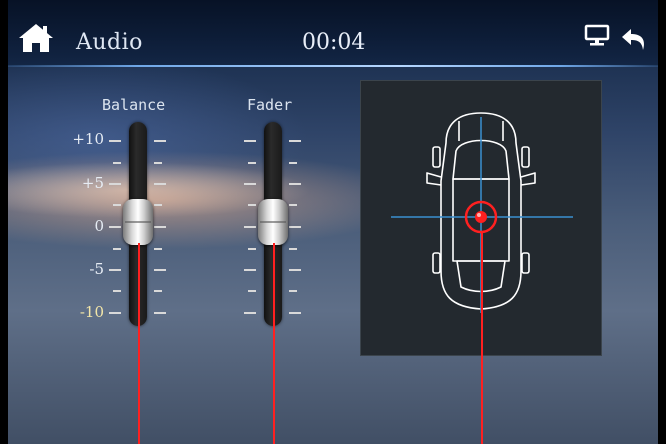 This screenshot has width=666, height=444. What do you see at coordinates (91, 312) in the screenshot?
I see `scale-label-minus10: -10` at bounding box center [91, 312].